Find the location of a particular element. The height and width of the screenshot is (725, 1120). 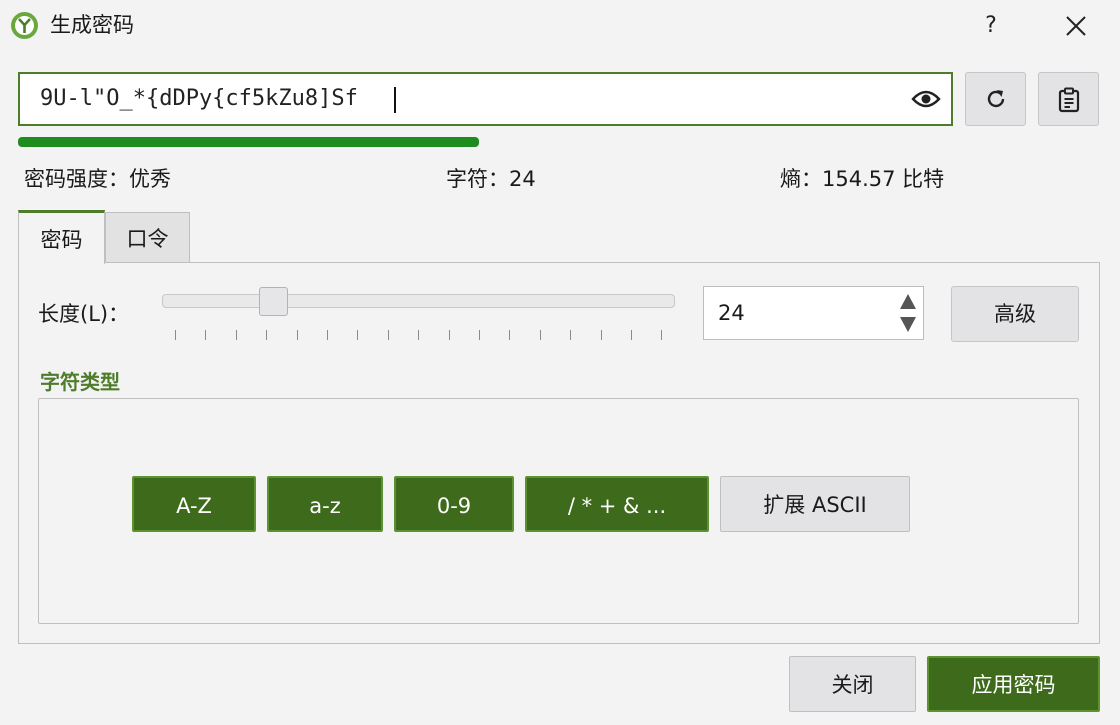

window-title: 生成密码 is located at coordinates (92, 25).